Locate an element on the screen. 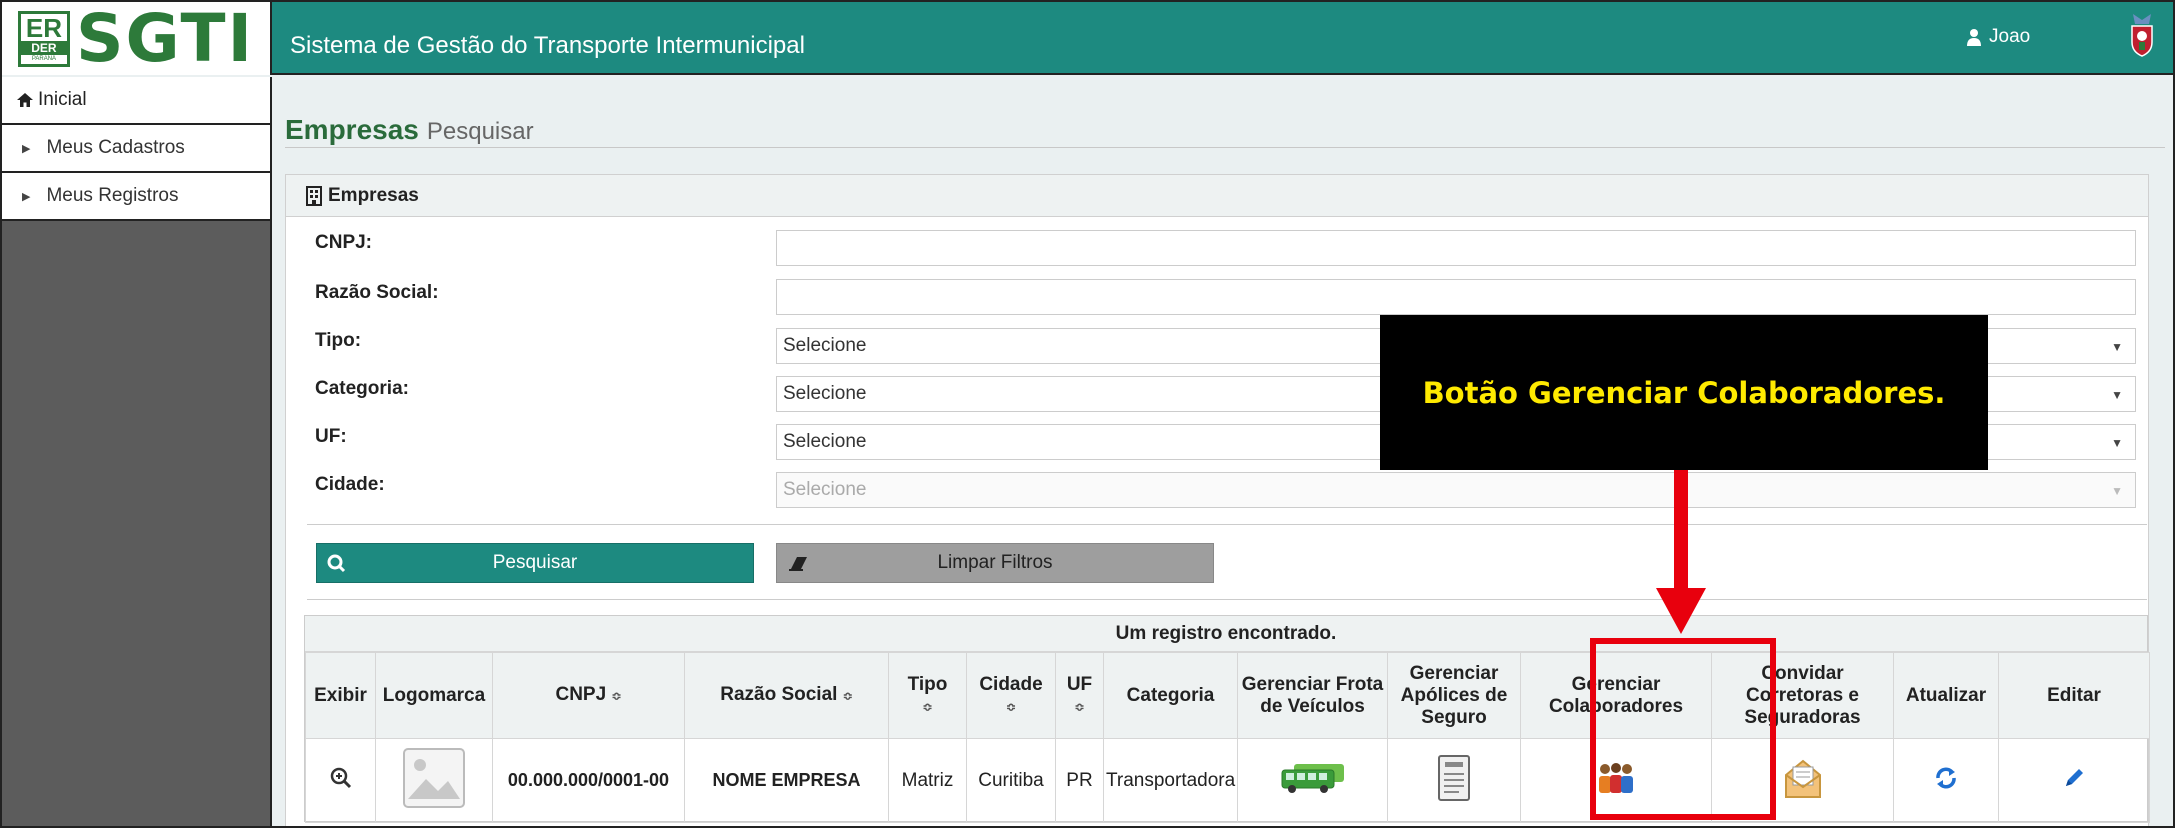 This screenshot has height=828, width=2175. state-crest-icon is located at coordinates (2142, 35).